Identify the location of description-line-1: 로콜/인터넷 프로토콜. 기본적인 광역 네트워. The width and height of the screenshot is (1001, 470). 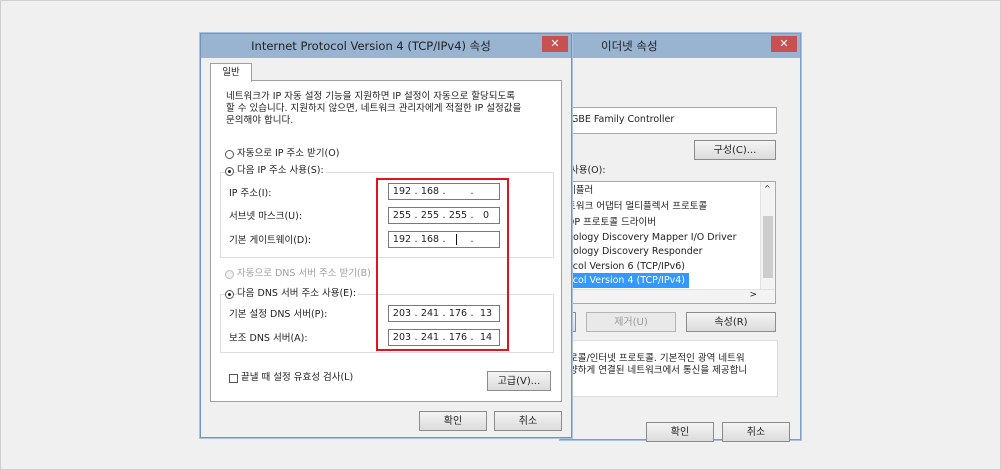
(657, 358).